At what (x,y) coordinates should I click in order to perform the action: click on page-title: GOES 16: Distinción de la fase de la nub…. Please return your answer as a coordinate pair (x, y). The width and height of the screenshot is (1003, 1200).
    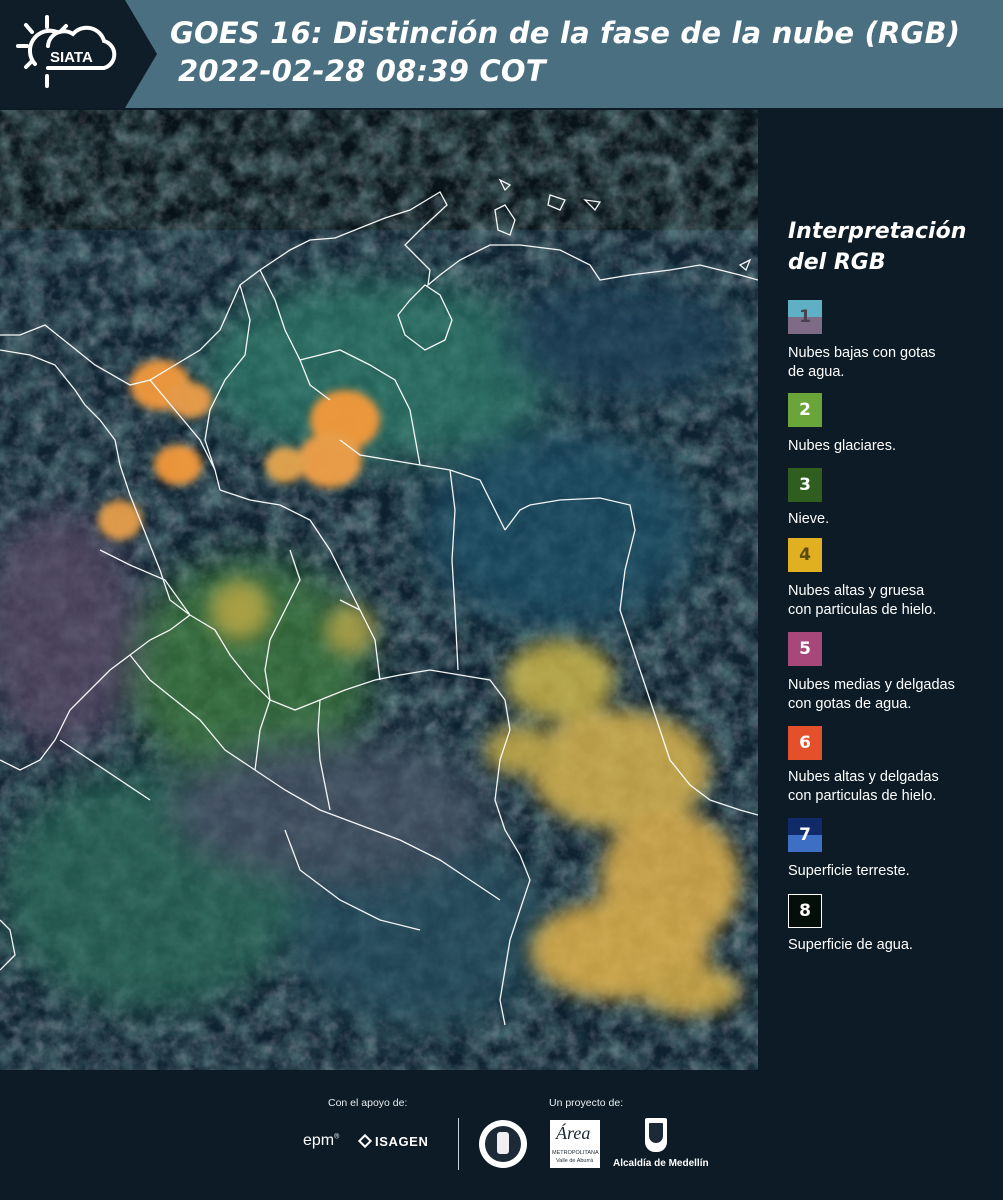
    Looking at the image, I should click on (565, 52).